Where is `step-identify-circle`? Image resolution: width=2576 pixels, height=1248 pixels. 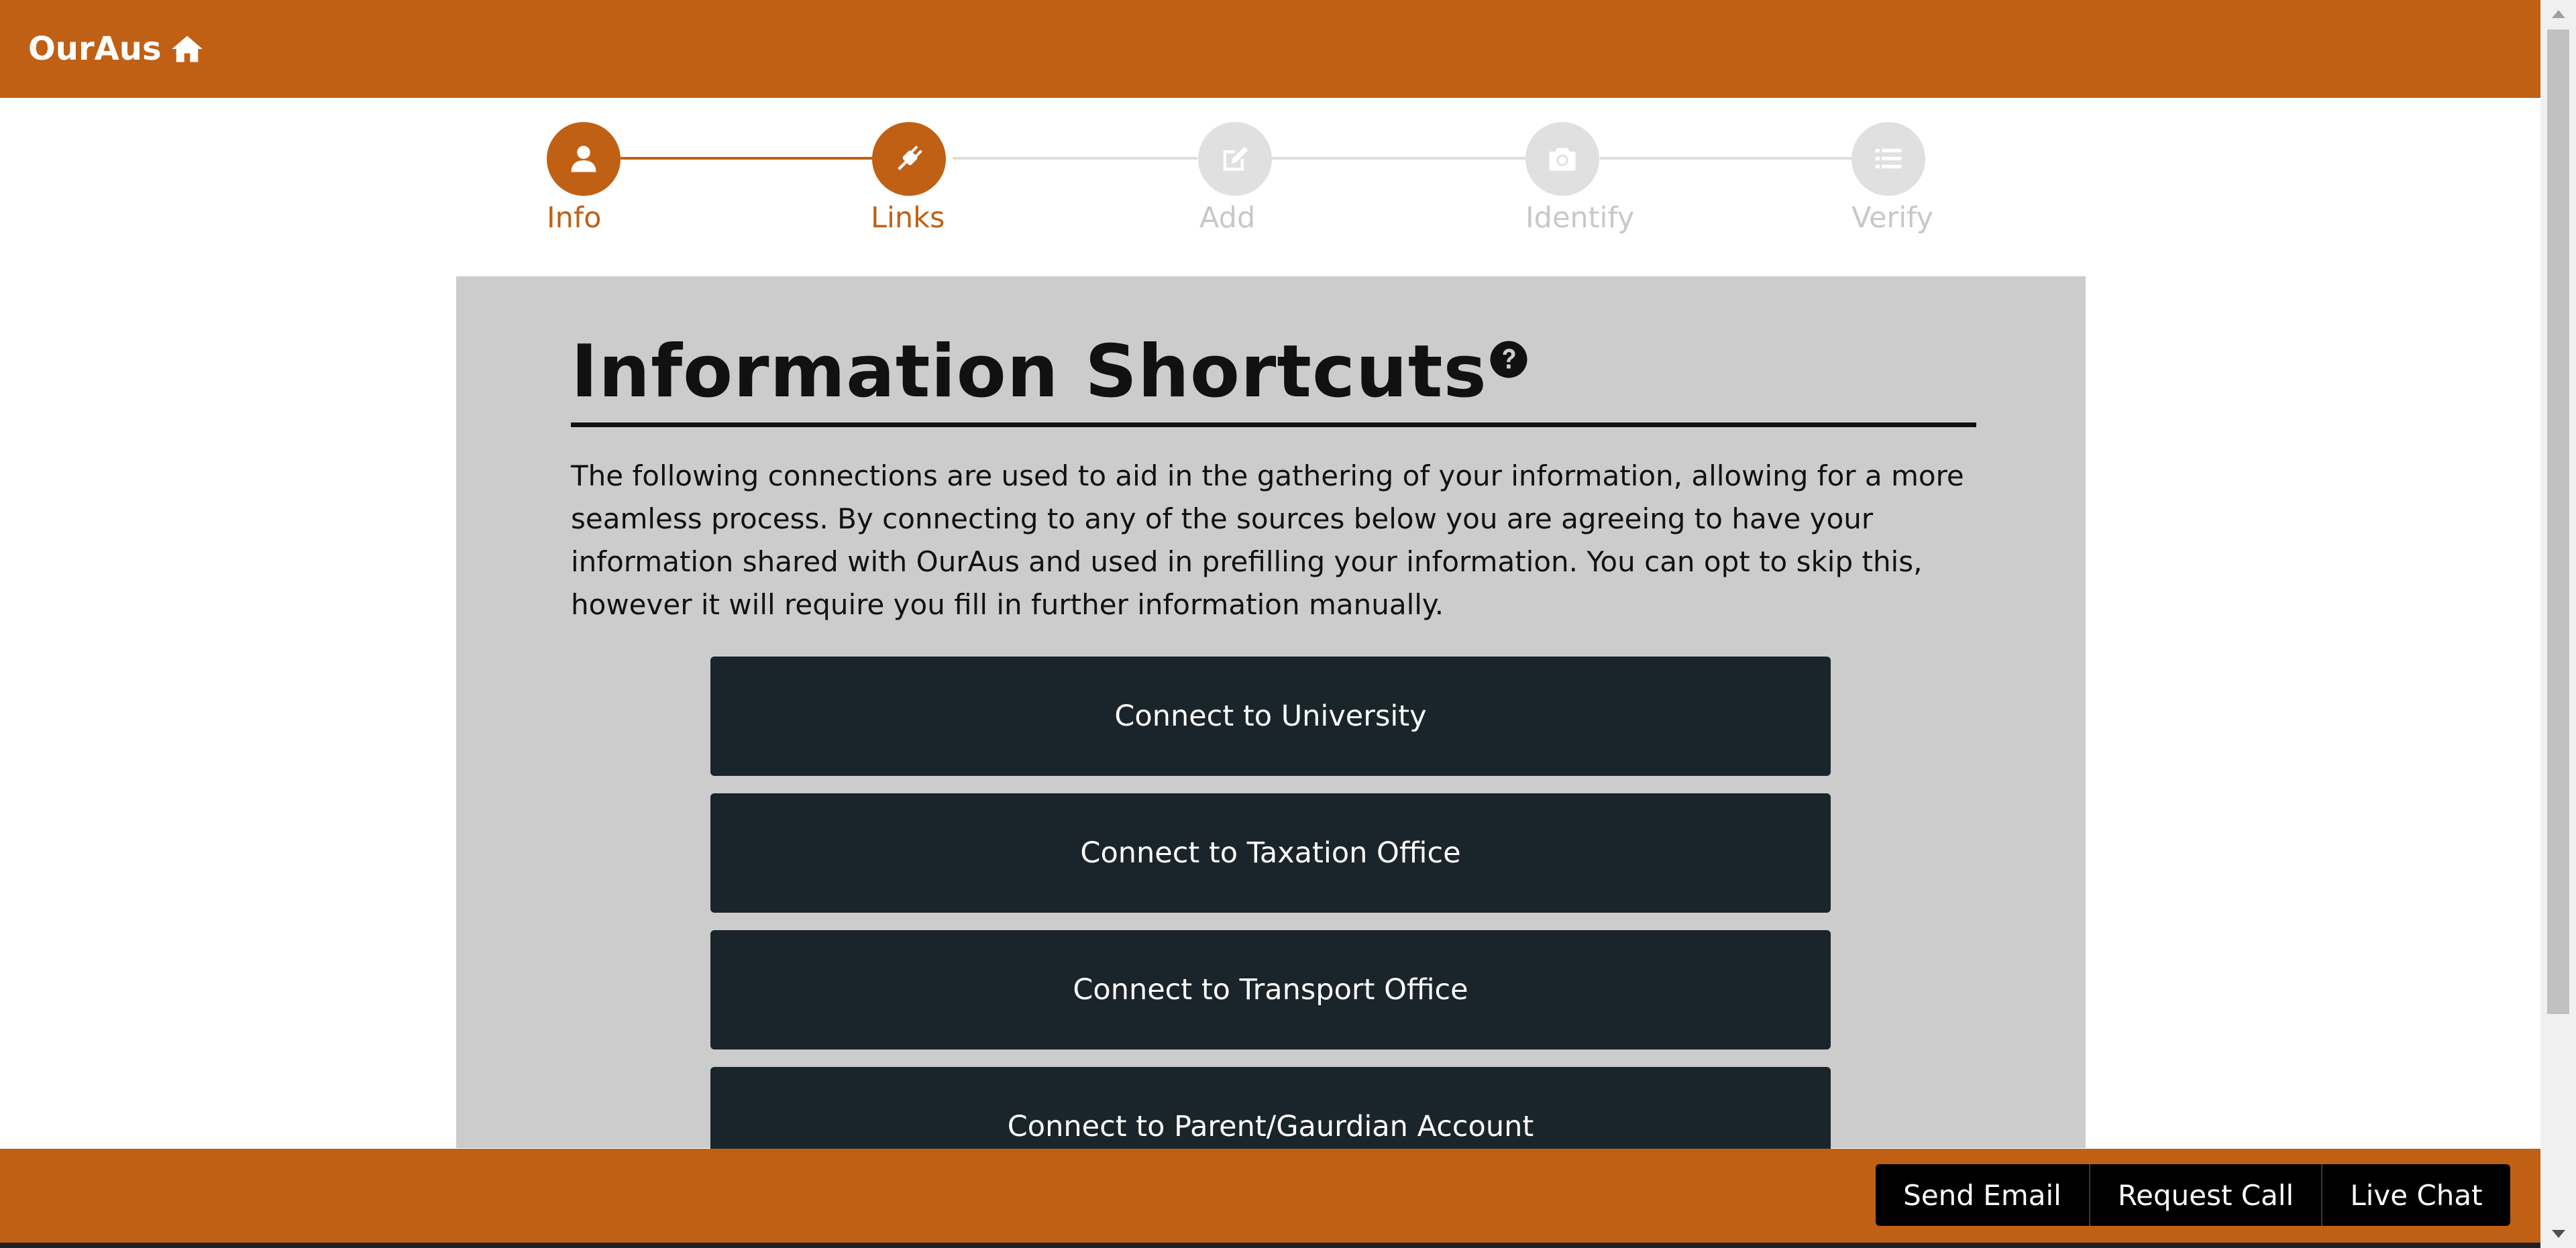 step-identify-circle is located at coordinates (1562, 159).